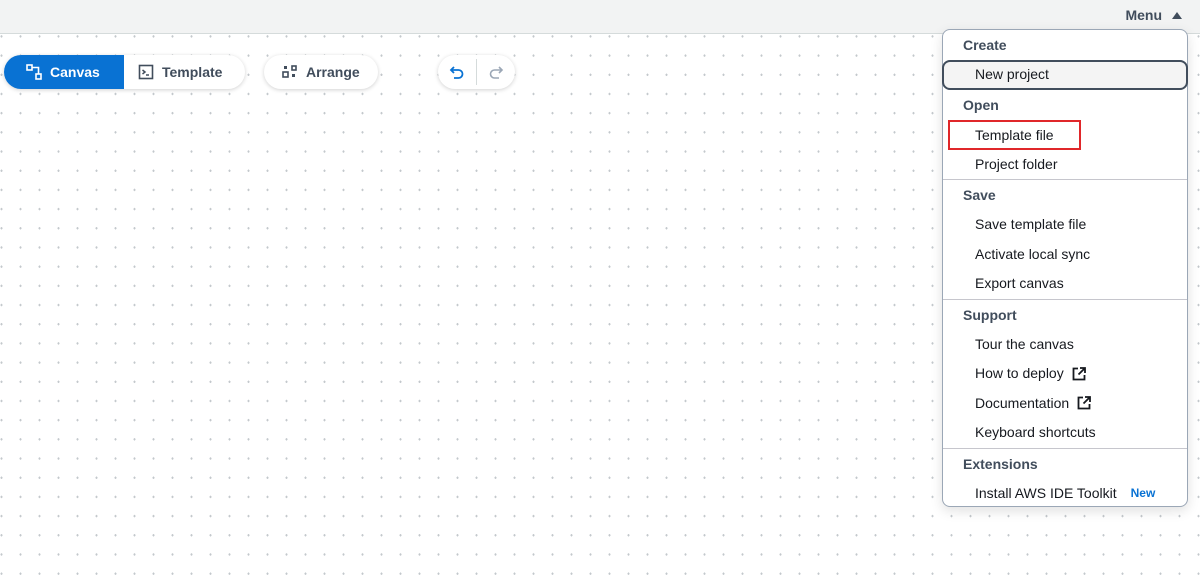  What do you see at coordinates (990, 314) in the screenshot?
I see `menu-group-label: Support` at bounding box center [990, 314].